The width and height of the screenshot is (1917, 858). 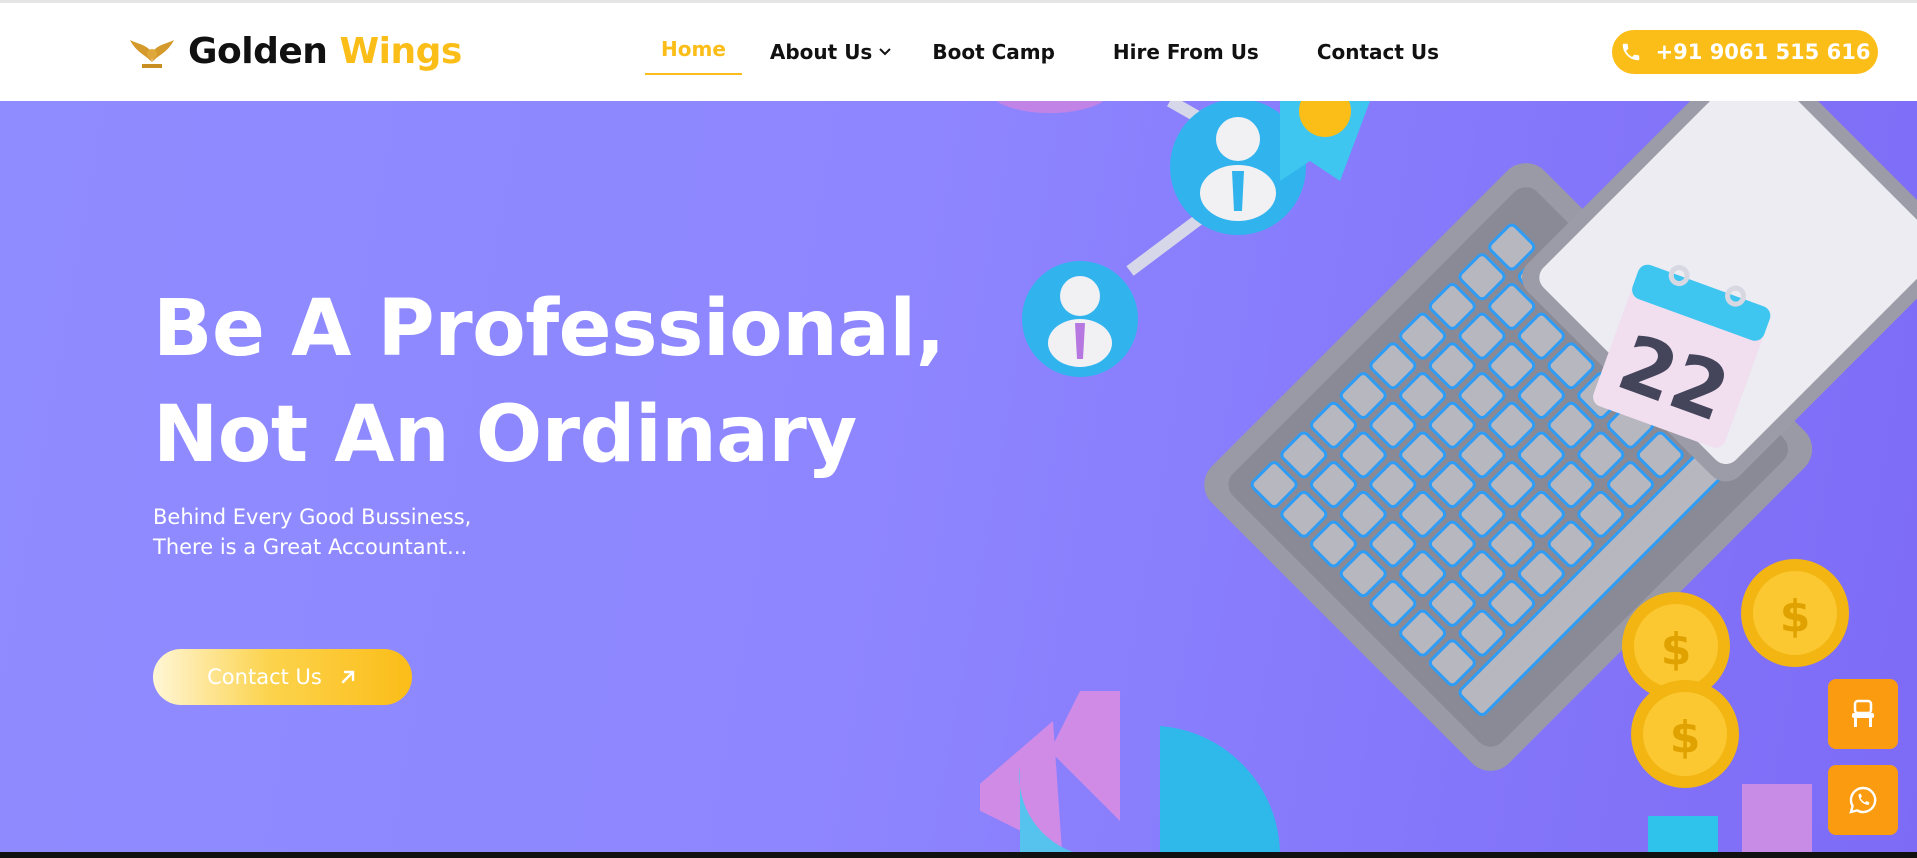 What do you see at coordinates (958, 855) in the screenshot?
I see `bottom-edge` at bounding box center [958, 855].